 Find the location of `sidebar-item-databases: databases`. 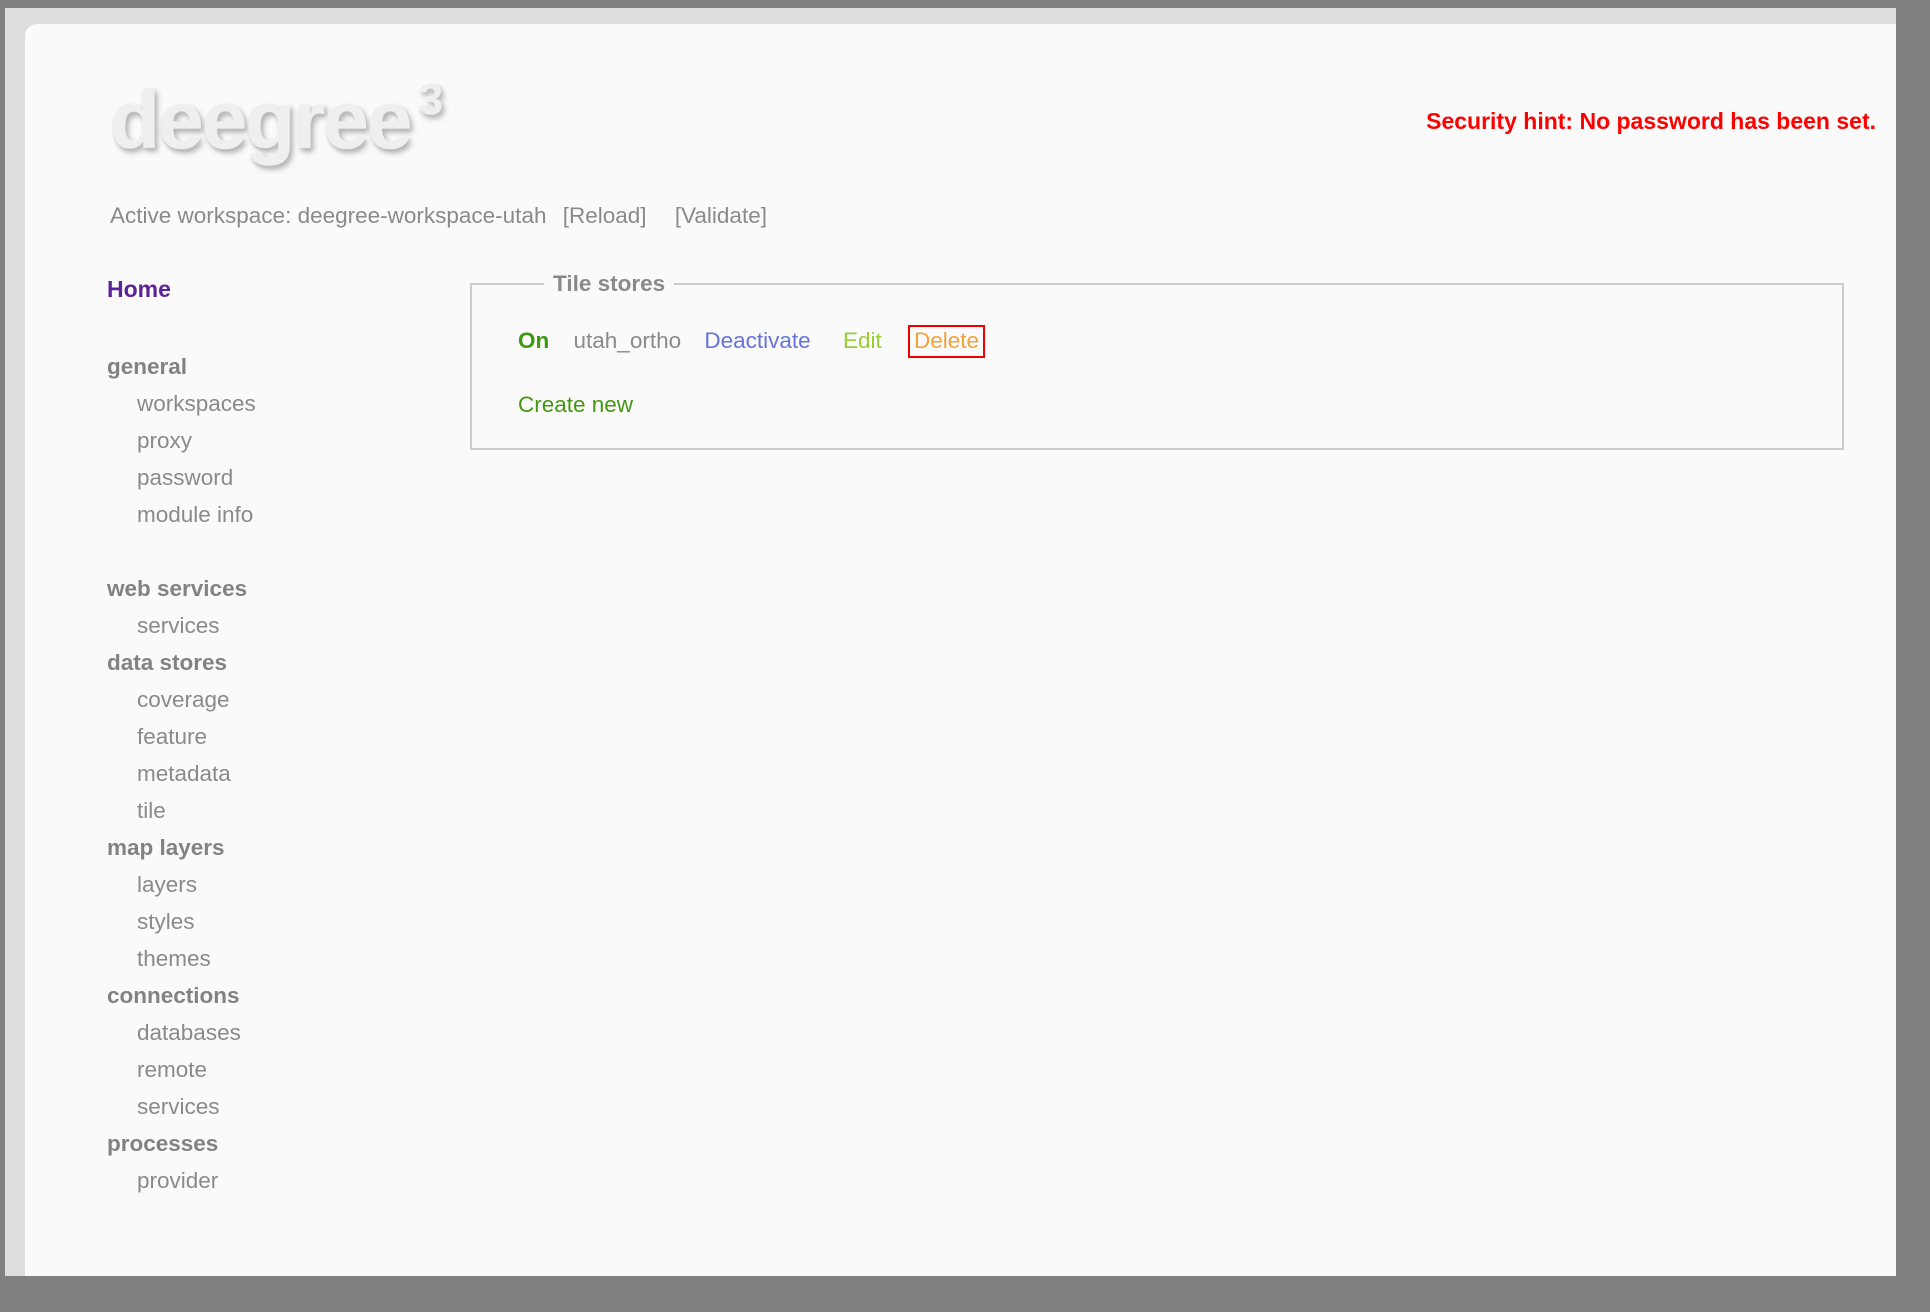

sidebar-item-databases: databases is located at coordinates (288, 1032).